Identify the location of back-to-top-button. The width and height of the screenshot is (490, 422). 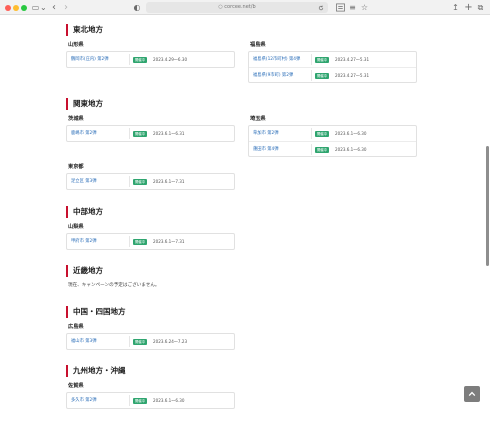
(472, 394).